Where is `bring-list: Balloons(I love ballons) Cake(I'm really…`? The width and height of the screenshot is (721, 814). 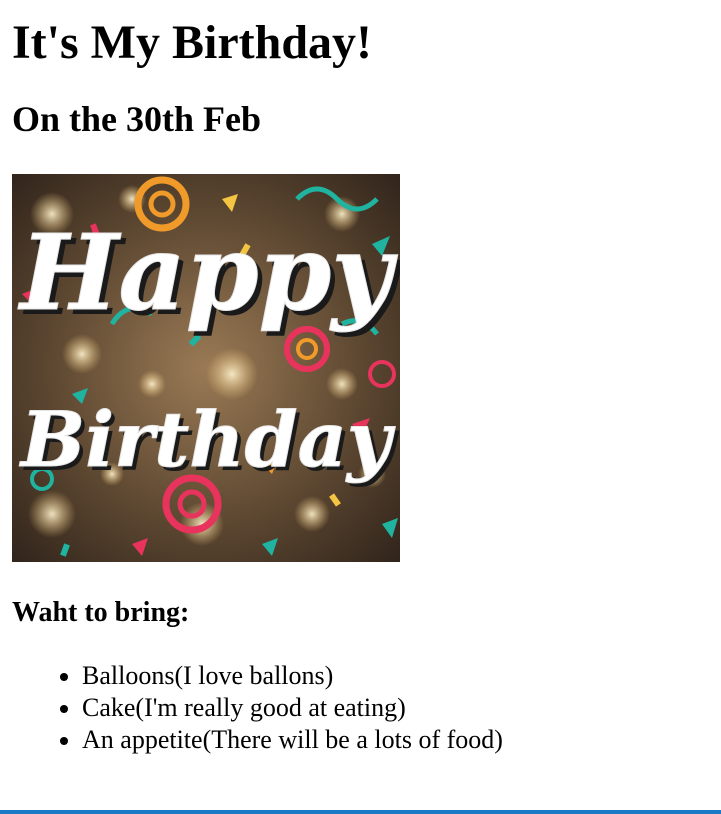
bring-list: Balloons(I love ballons) Cake(I'm really… is located at coordinates (360, 708).